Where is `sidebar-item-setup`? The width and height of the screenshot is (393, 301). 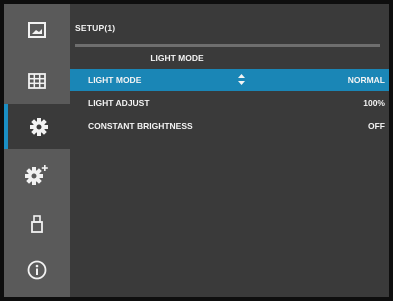
sidebar-item-setup is located at coordinates (37, 126).